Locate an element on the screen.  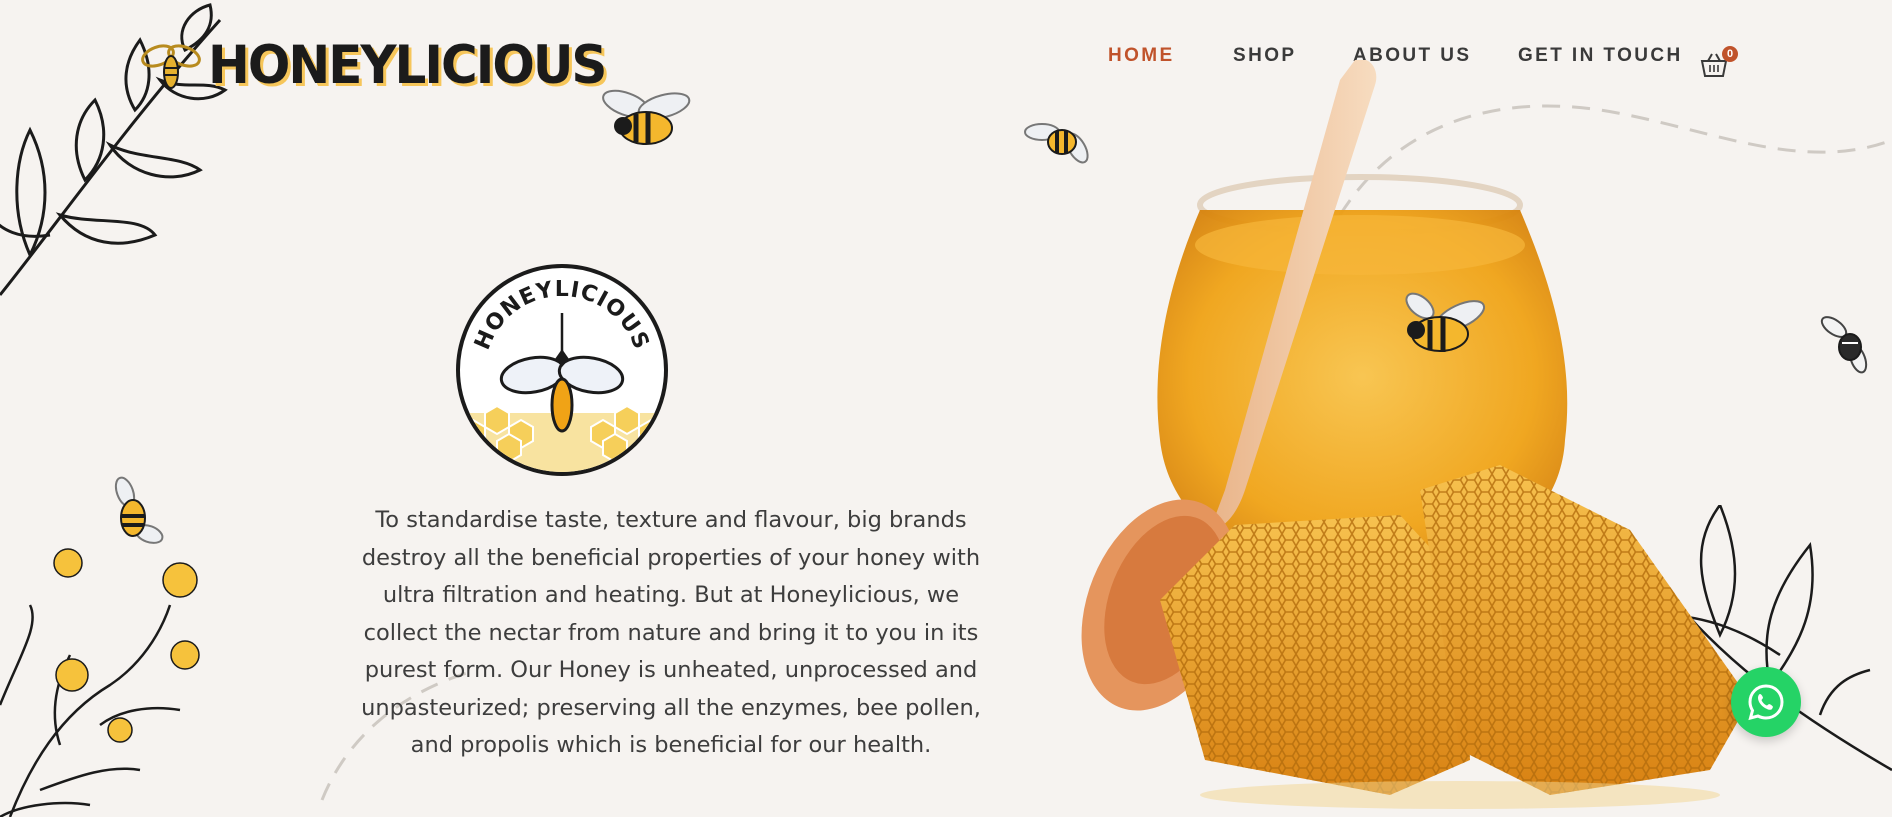
brand-badge-logo: HONEYLICIOUS is located at coordinates (562, 370).